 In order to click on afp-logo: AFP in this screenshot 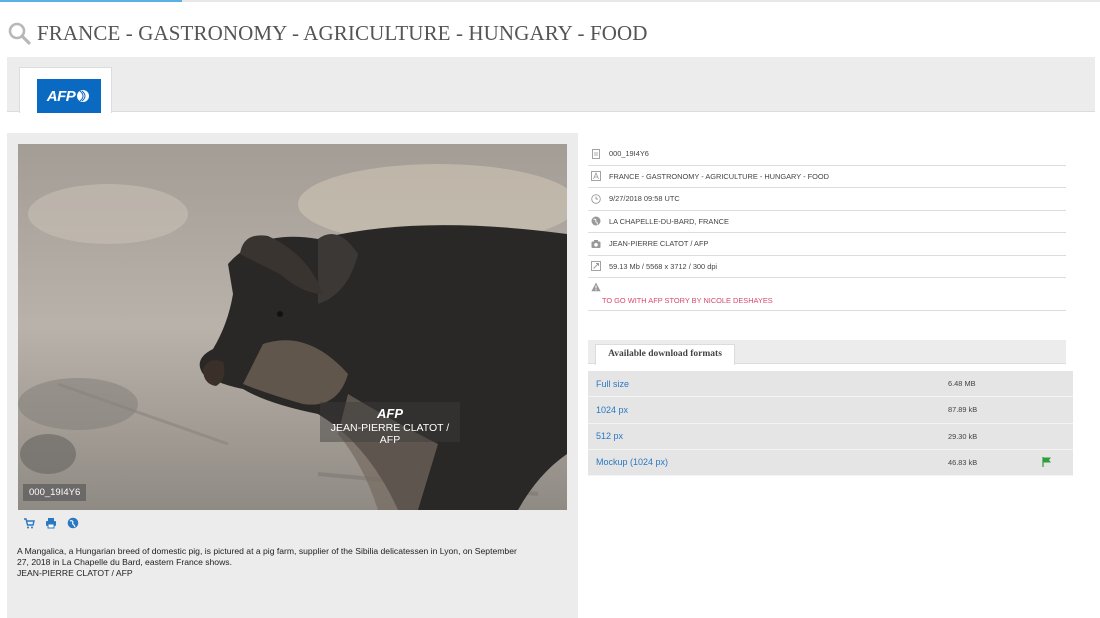, I will do `click(69, 96)`.